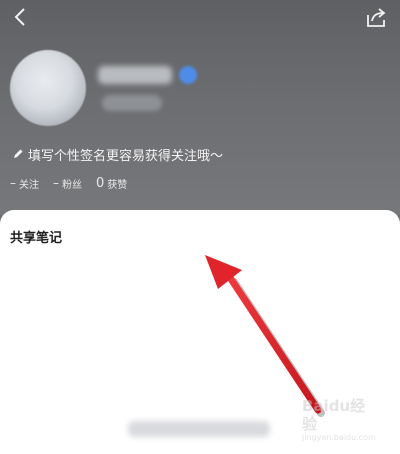  What do you see at coordinates (339, 437) in the screenshot?
I see `watermark-url: jingyan.baidu.com` at bounding box center [339, 437].